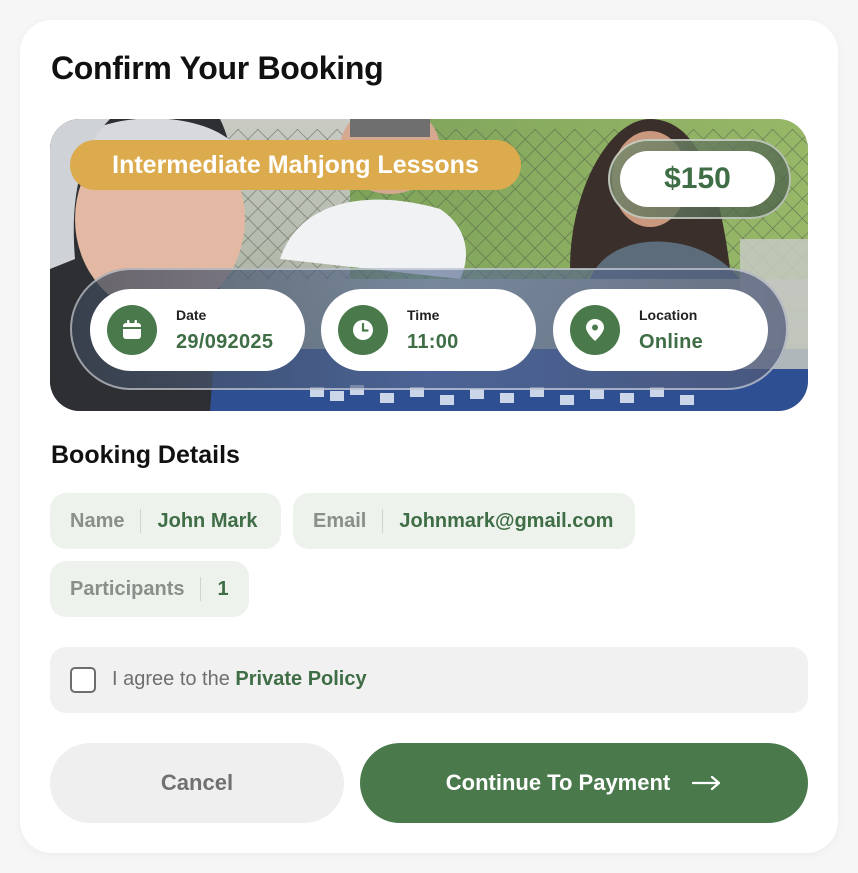 This screenshot has width=858, height=873. What do you see at coordinates (132, 330) in the screenshot?
I see `calendar-icon` at bounding box center [132, 330].